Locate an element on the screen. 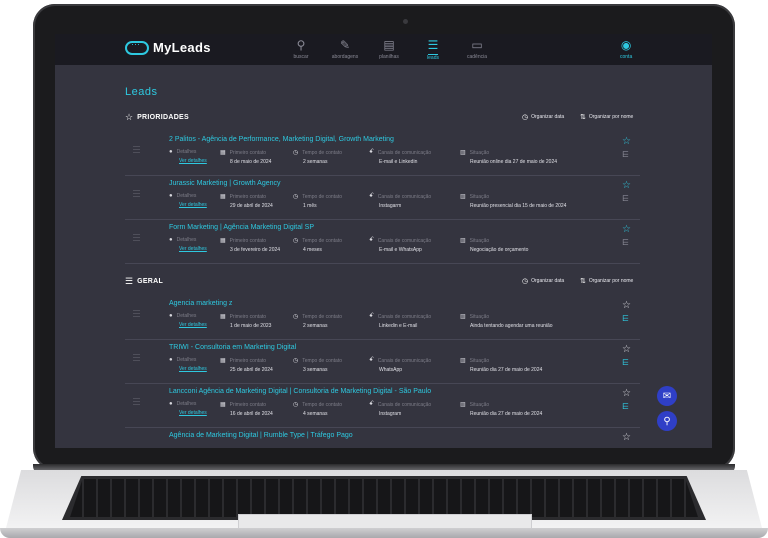  nav-item-conta: ◉ conta is located at coordinates (626, 49).